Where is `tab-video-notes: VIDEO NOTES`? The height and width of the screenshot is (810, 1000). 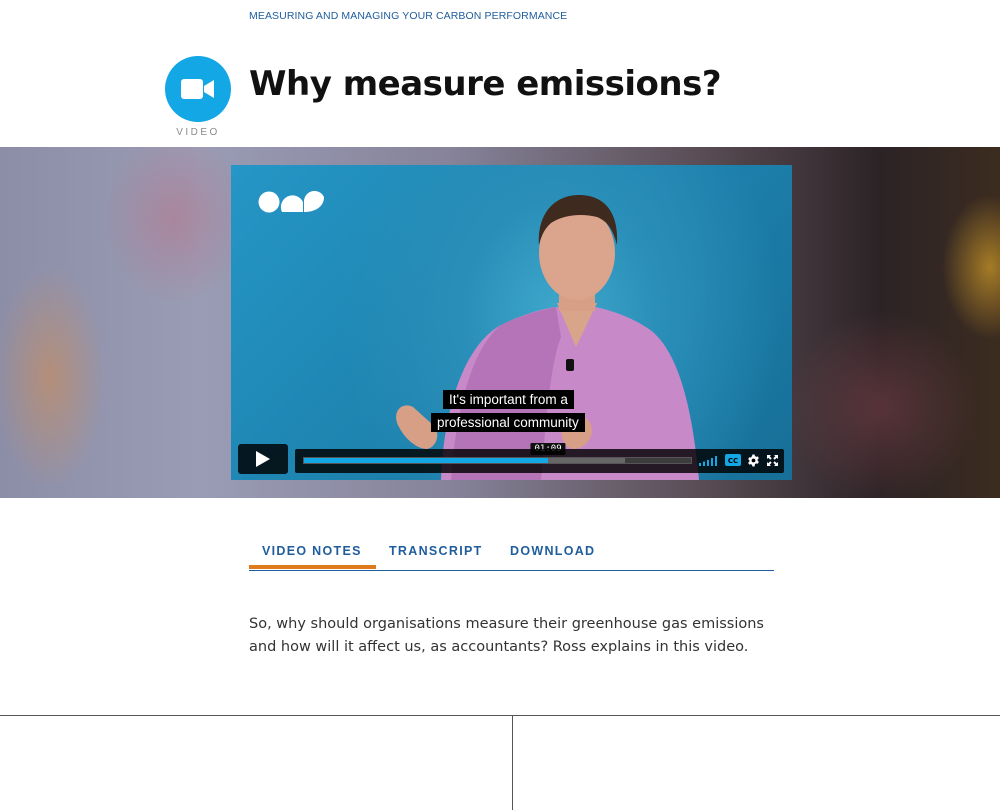 tab-video-notes: VIDEO NOTES is located at coordinates (312, 556).